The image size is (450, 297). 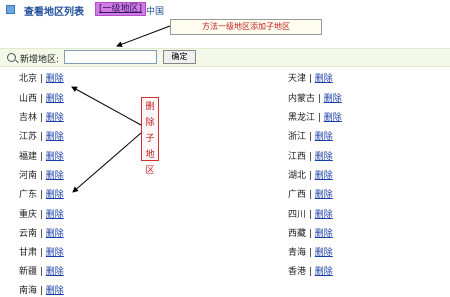 What do you see at coordinates (246, 27) in the screenshot?
I see `annotation-note: 方法一级地区添加子地区` at bounding box center [246, 27].